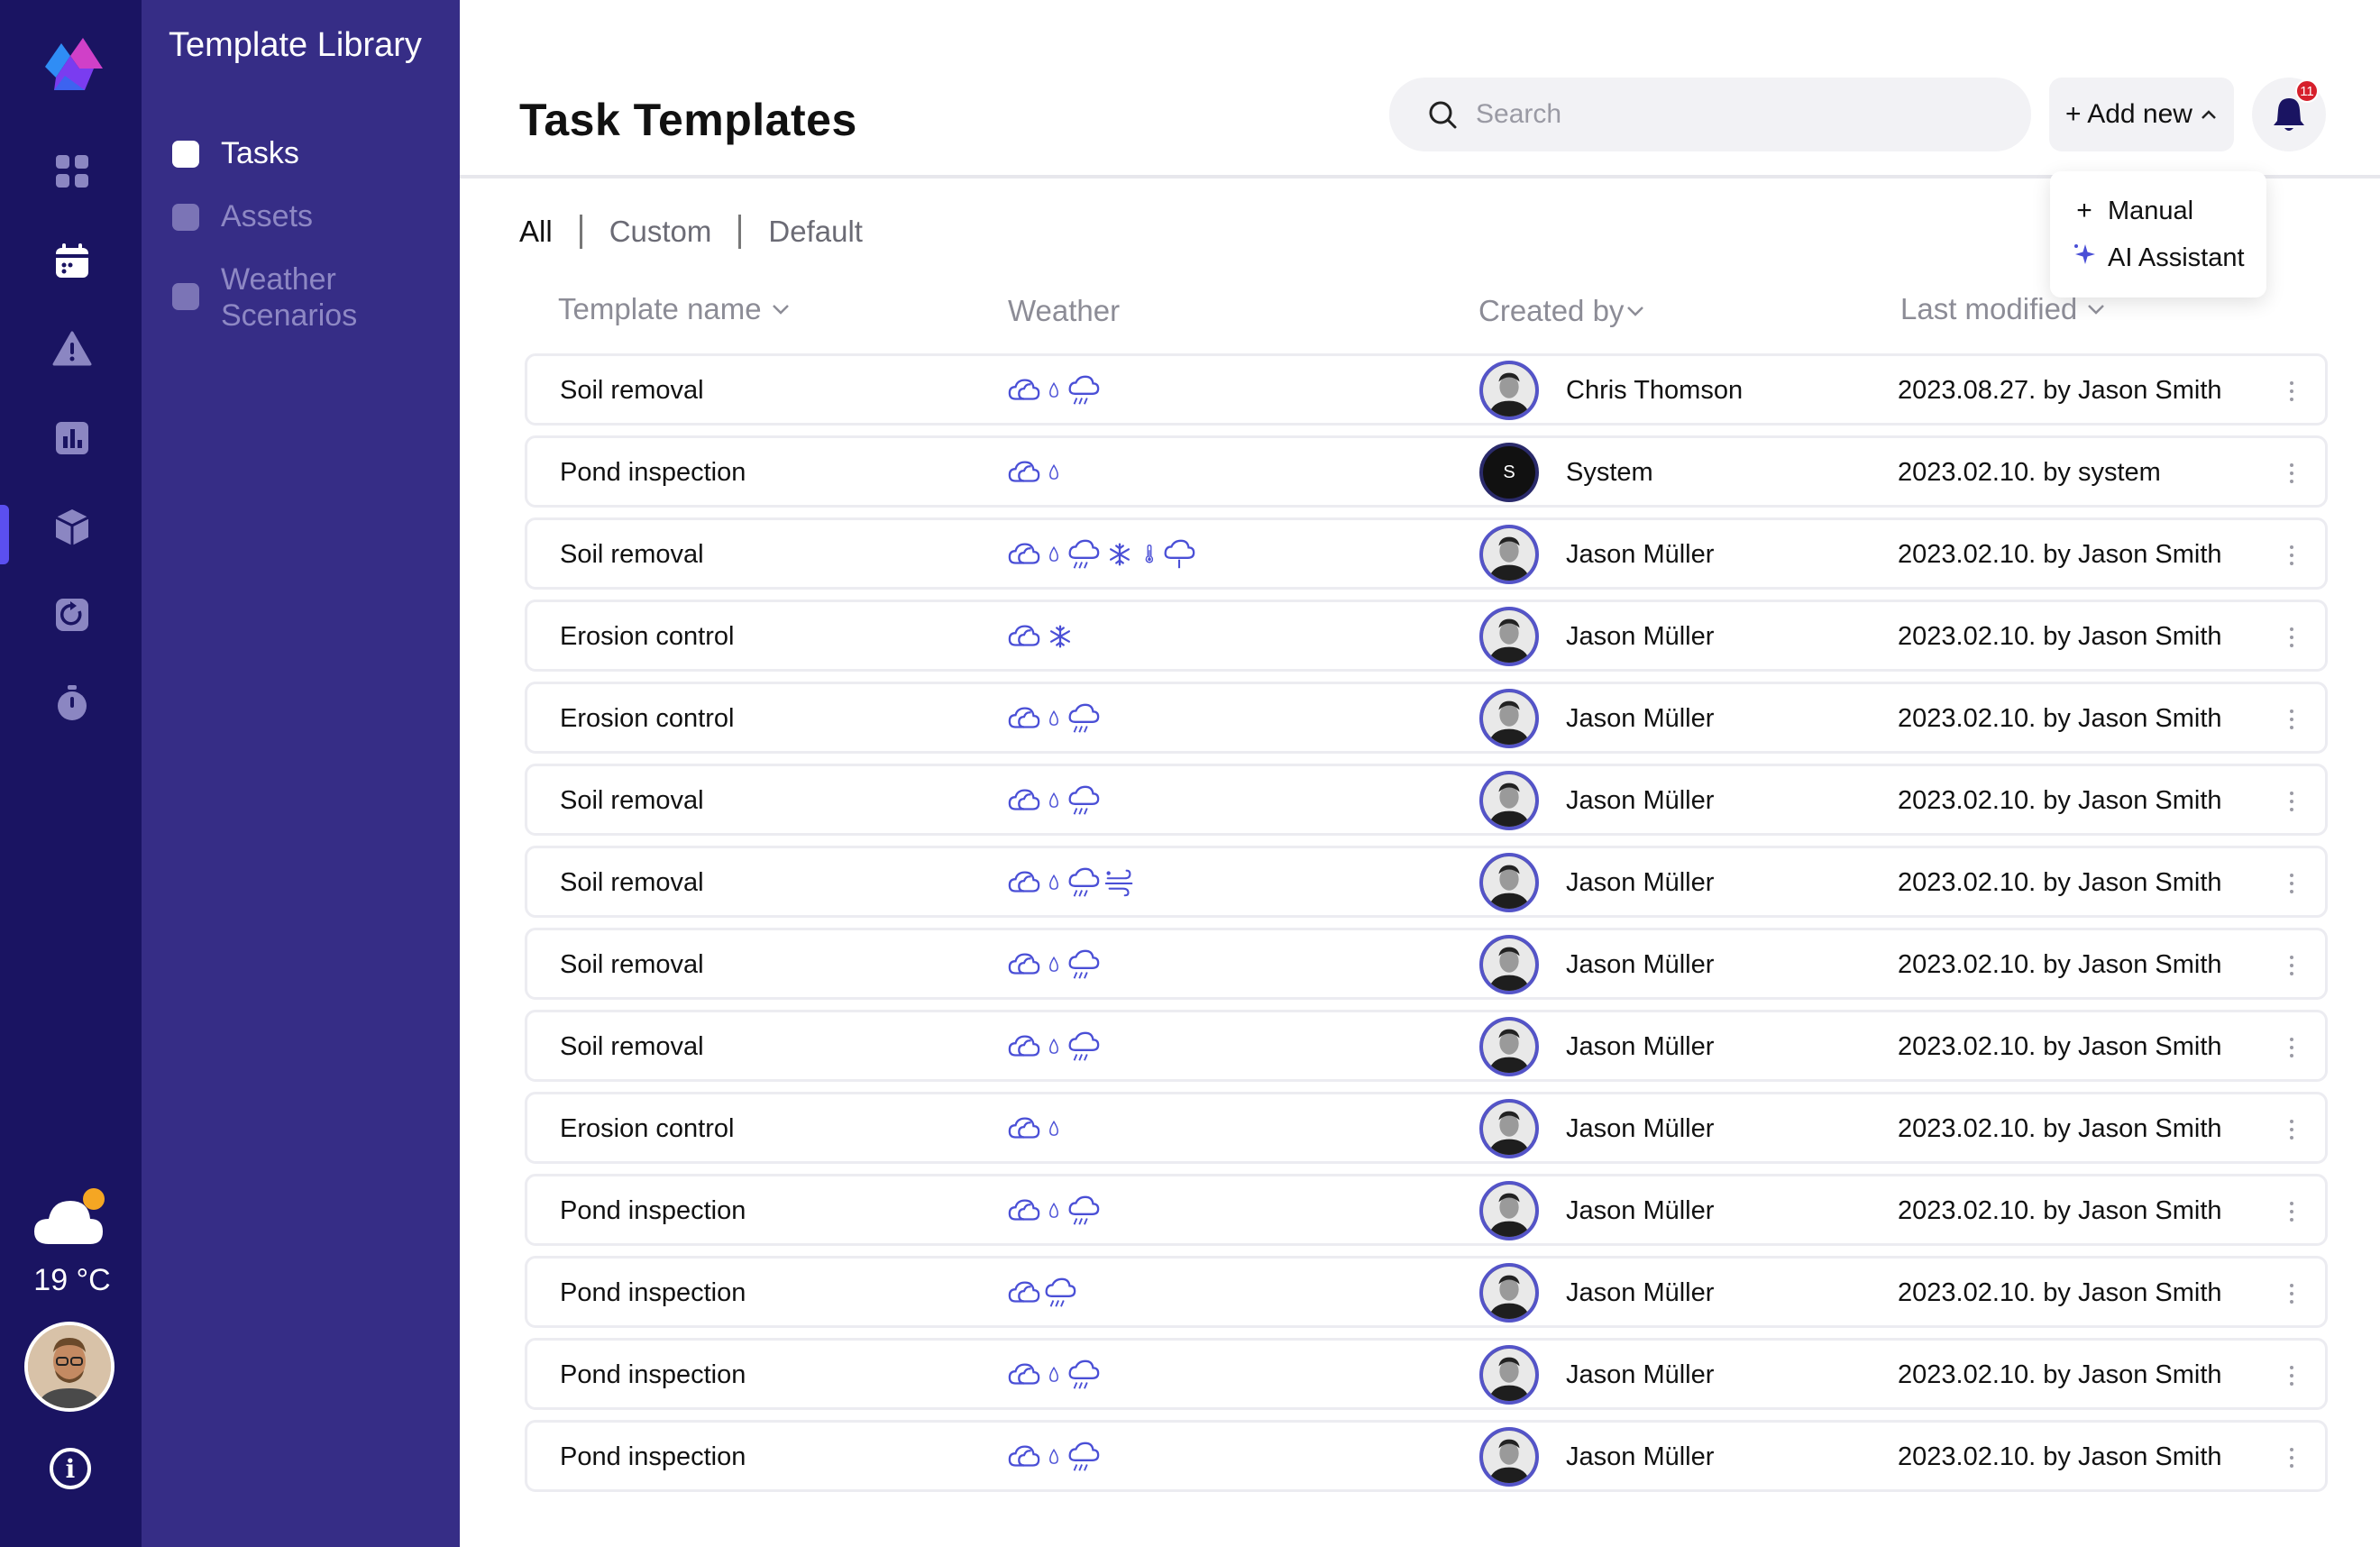  I want to click on chevron-down-icon, so click(1635, 311).